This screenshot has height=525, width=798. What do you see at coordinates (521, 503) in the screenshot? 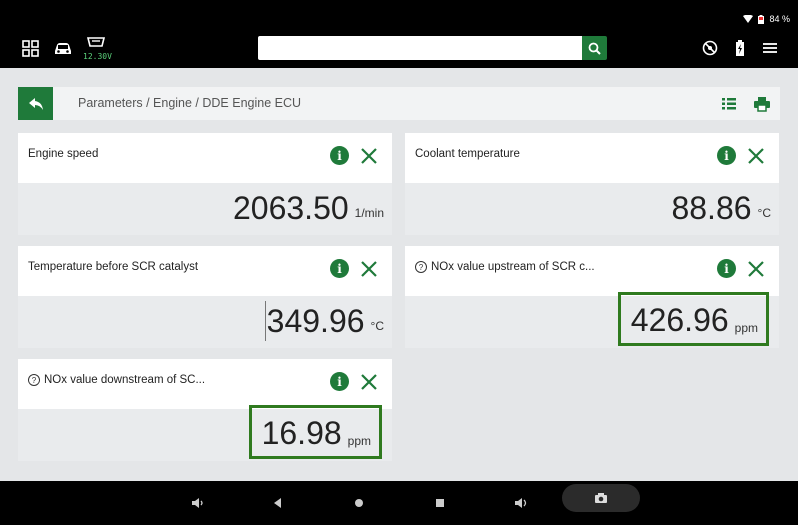
I see `volume-up-icon` at bounding box center [521, 503].